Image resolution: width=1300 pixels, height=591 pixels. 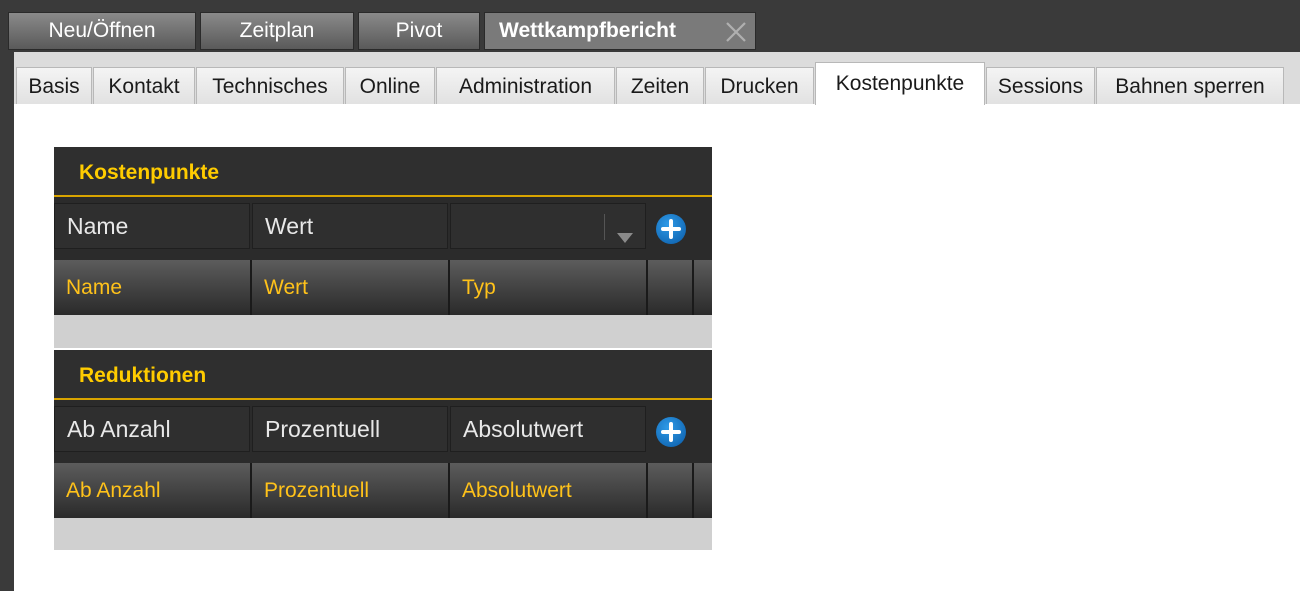 I want to click on prozentuell-input: Prozentuell, so click(x=350, y=429).